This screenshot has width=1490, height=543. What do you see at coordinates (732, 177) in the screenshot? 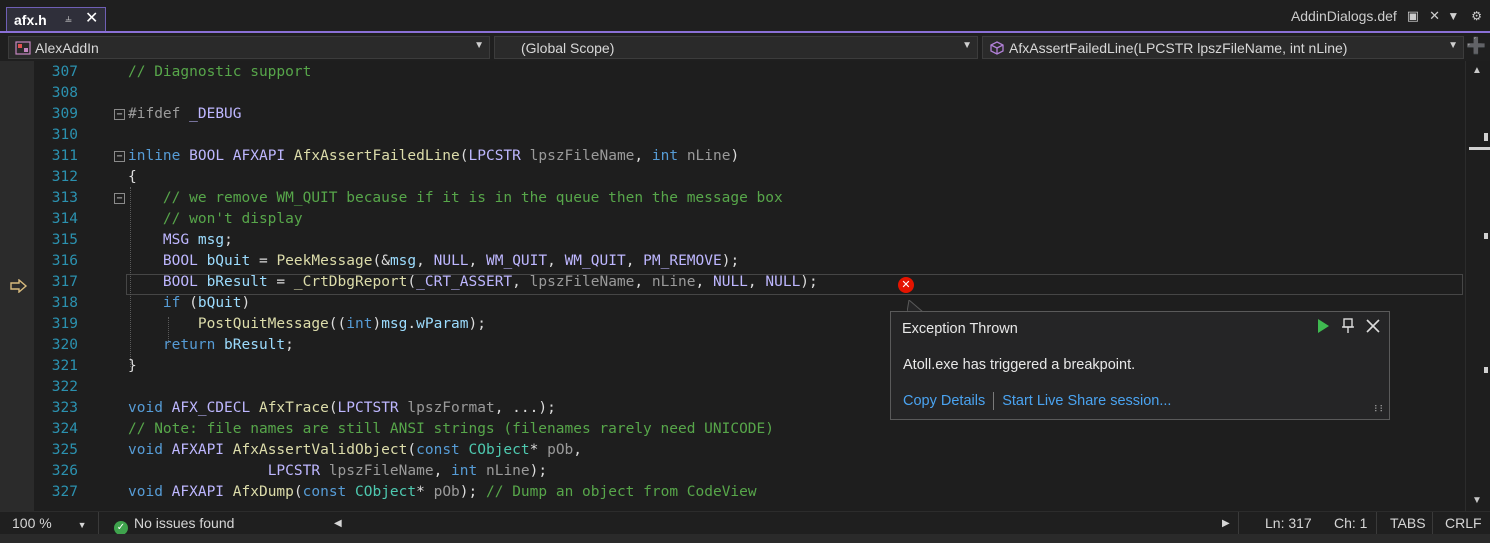
I see `code-line: 312 {` at bounding box center [732, 177].